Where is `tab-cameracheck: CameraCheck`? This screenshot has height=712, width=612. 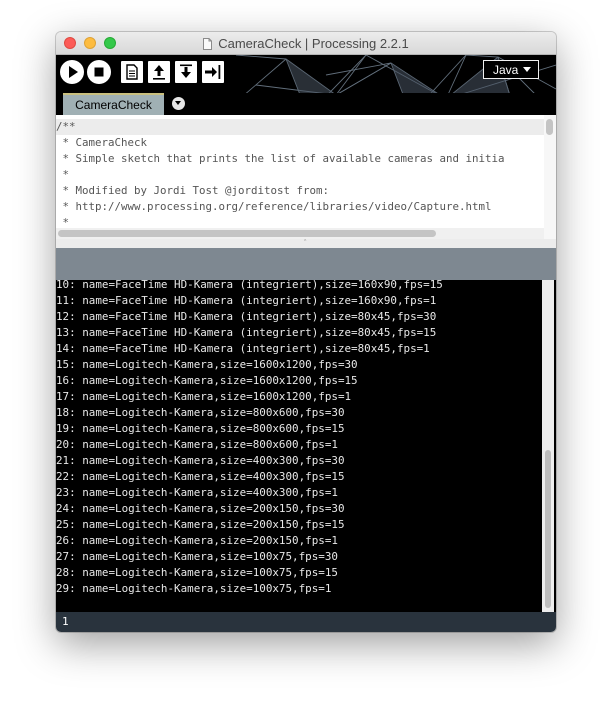 tab-cameracheck: CameraCheck is located at coordinates (113, 104).